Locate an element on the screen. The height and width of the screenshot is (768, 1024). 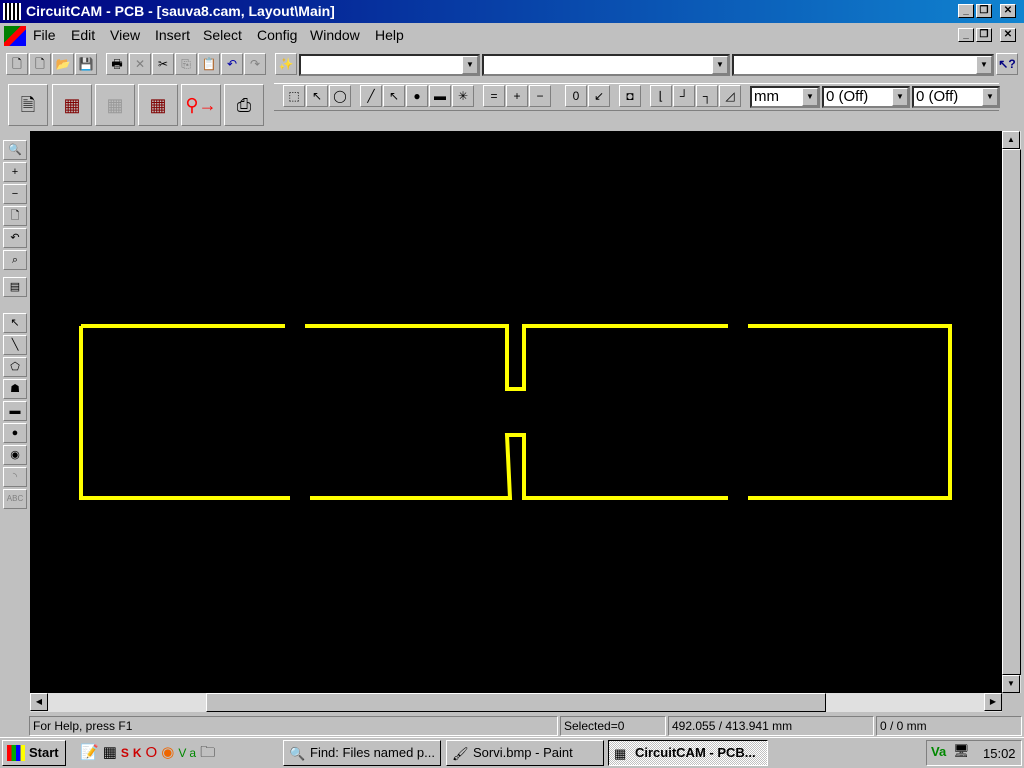
context-help-icon: ↖? is located at coordinates (1007, 64).